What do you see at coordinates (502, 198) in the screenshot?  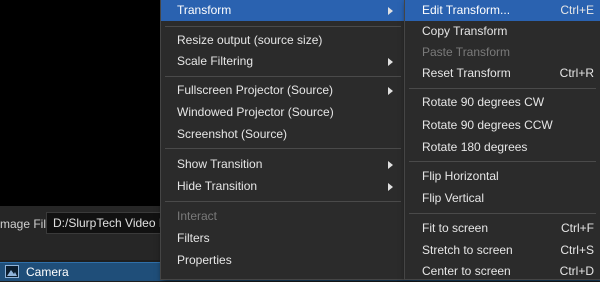 I see `menu-item-flip-vertical: Flip Vertical` at bounding box center [502, 198].